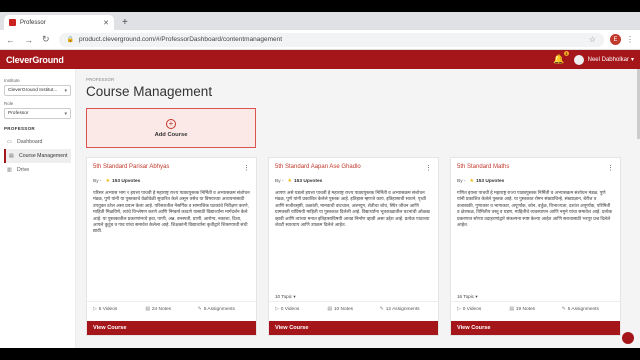 The image size is (640, 360). I want to click on role-value: Professor, so click(18, 113).